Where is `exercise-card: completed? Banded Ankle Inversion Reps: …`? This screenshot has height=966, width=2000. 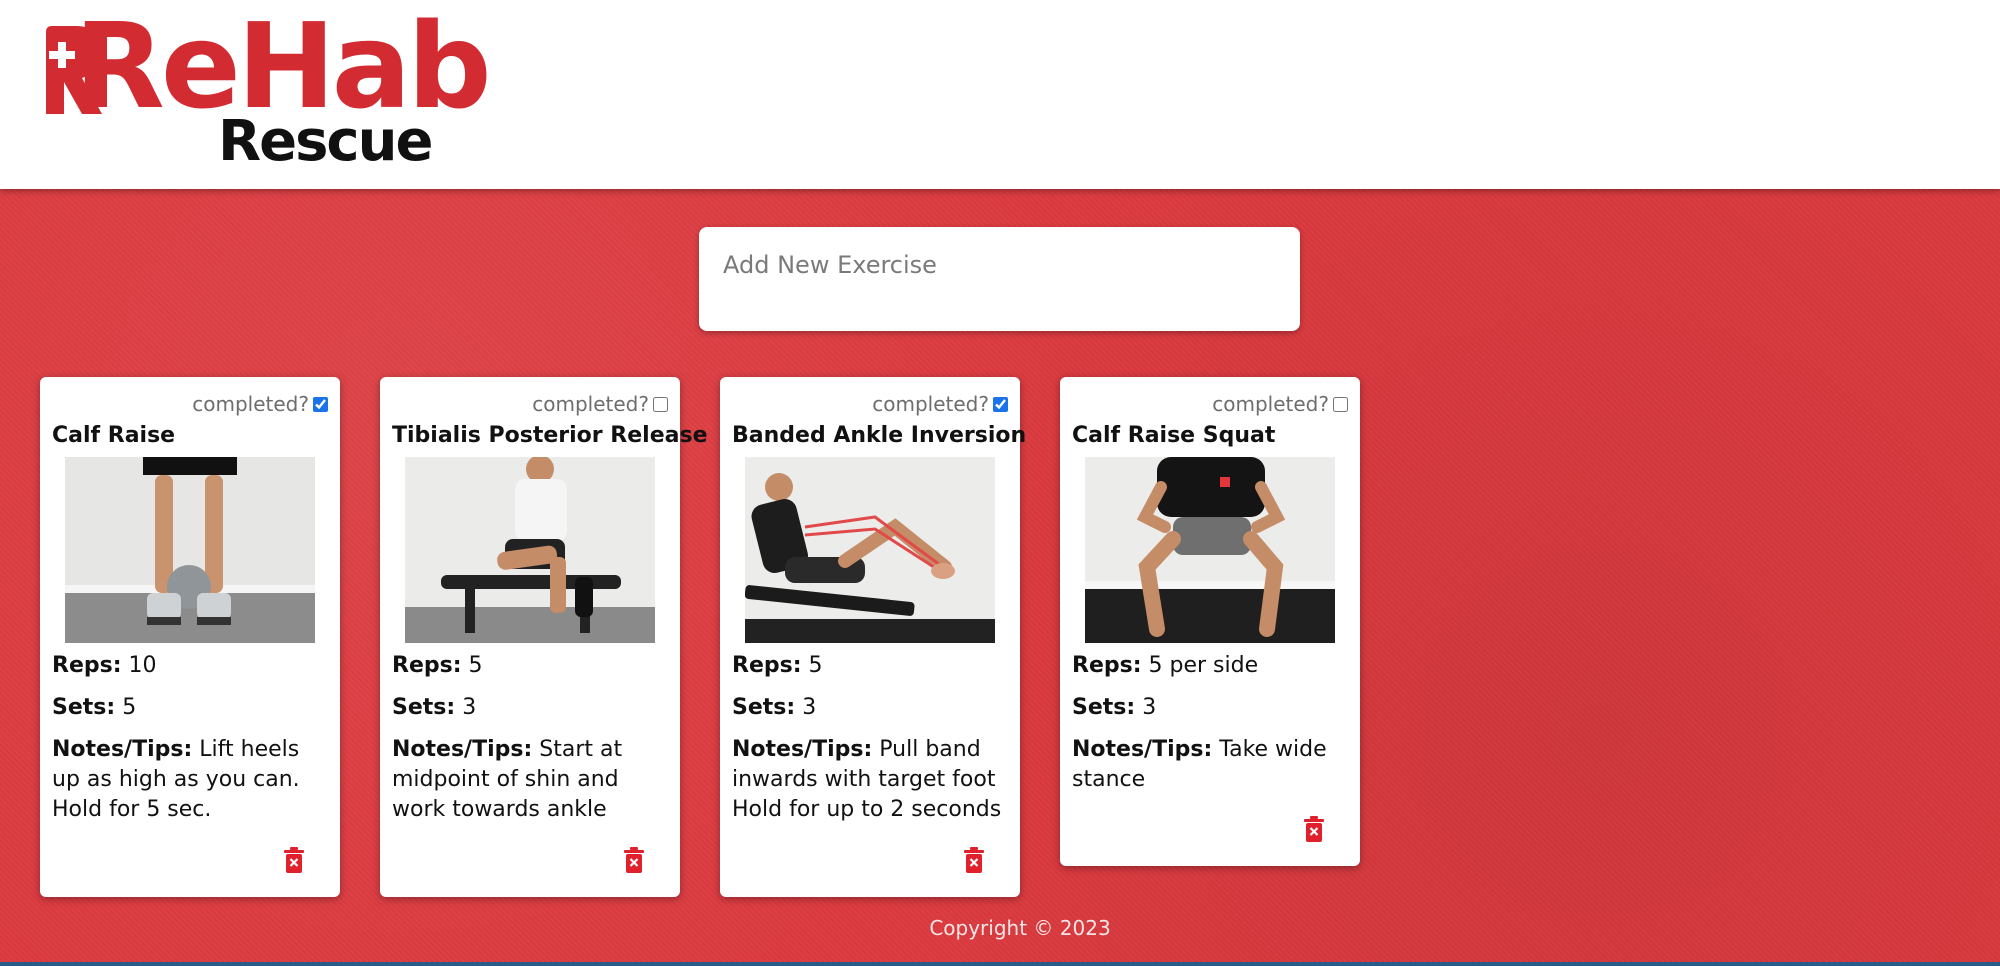 exercise-card: completed? Banded Ankle Inversion Reps: … is located at coordinates (873, 637).